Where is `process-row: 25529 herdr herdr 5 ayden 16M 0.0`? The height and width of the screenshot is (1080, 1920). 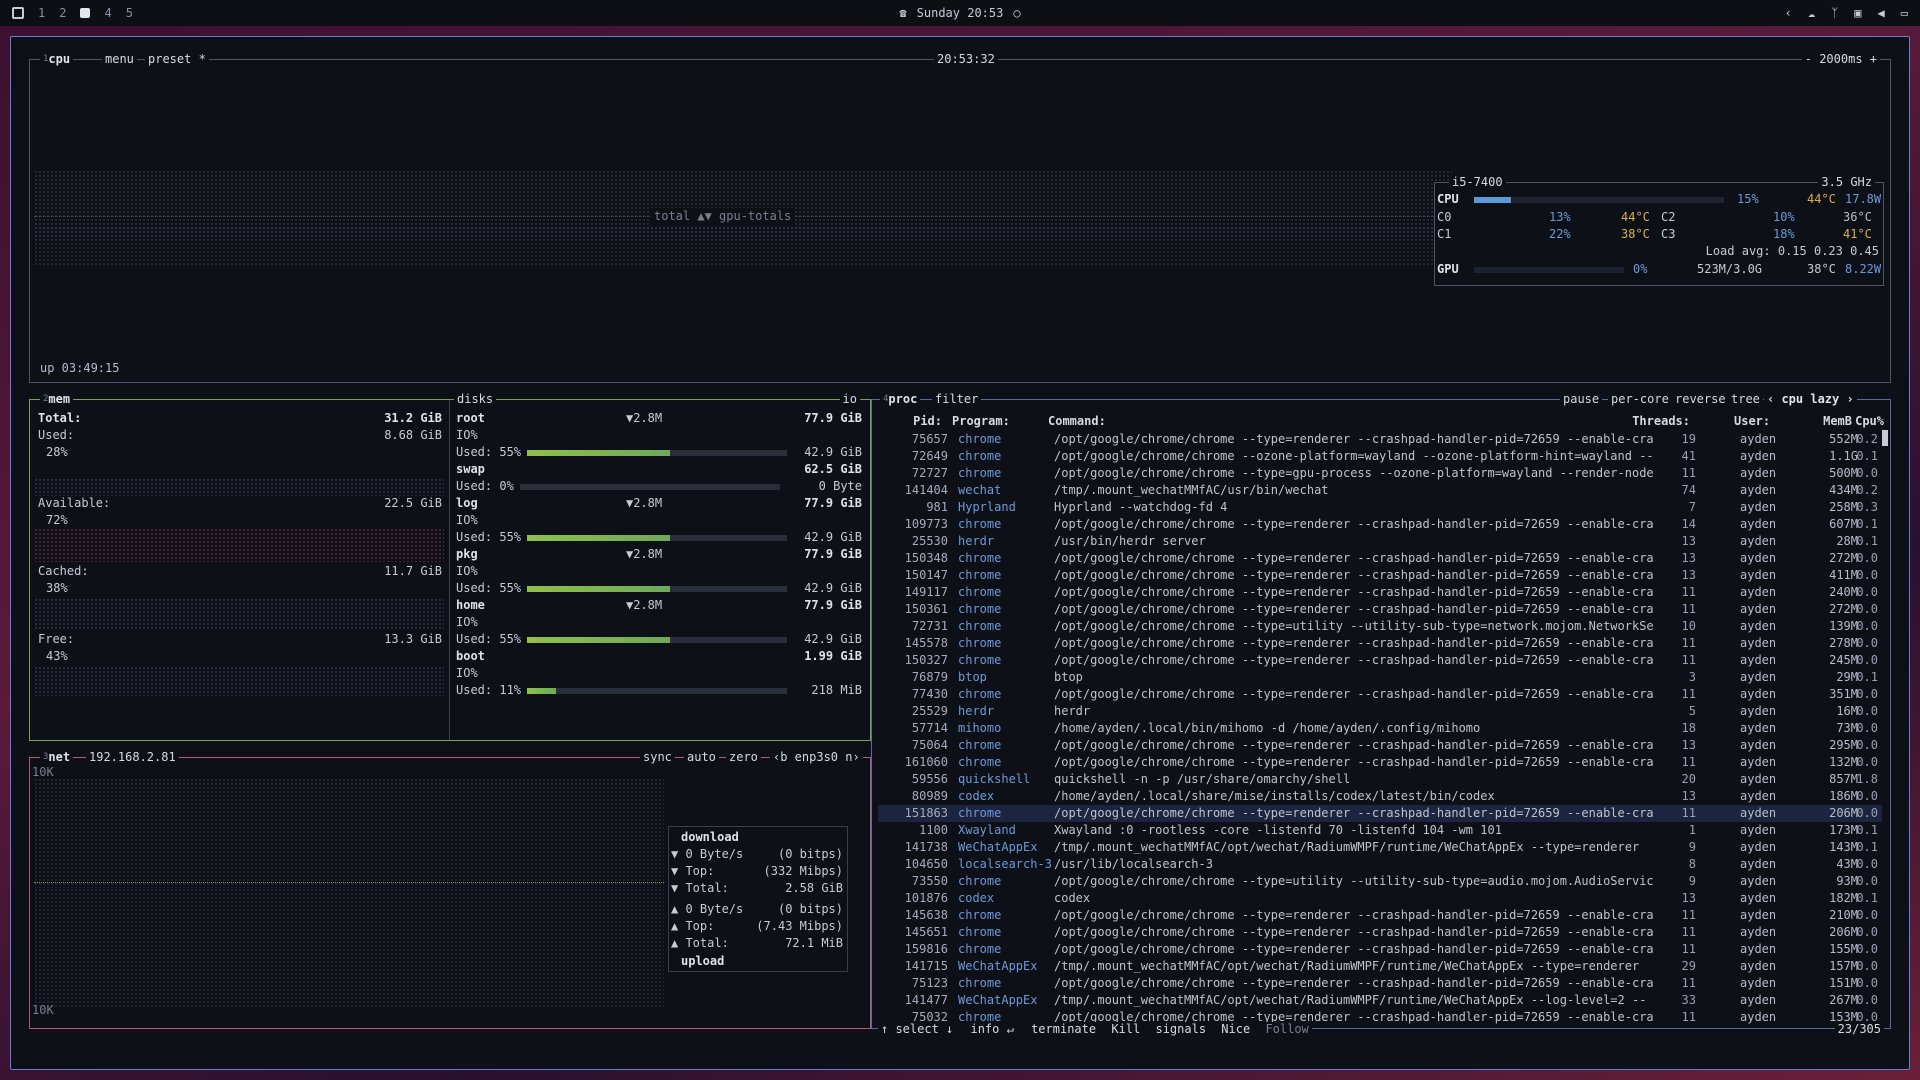
process-row: 25529 herdr herdr 5 ayden 16M 0.0 is located at coordinates (1380, 711).